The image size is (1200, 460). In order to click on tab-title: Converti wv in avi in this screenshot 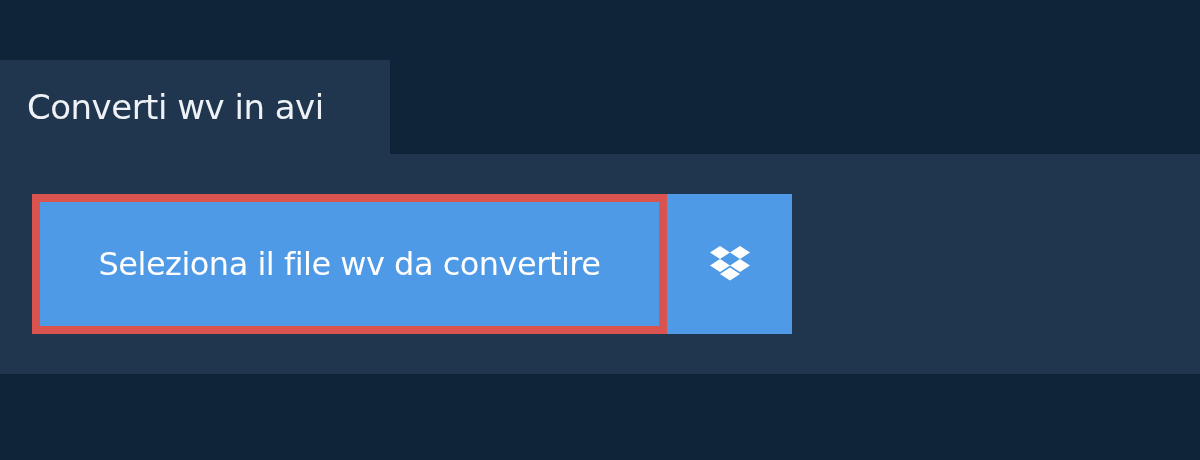, I will do `click(175, 107)`.